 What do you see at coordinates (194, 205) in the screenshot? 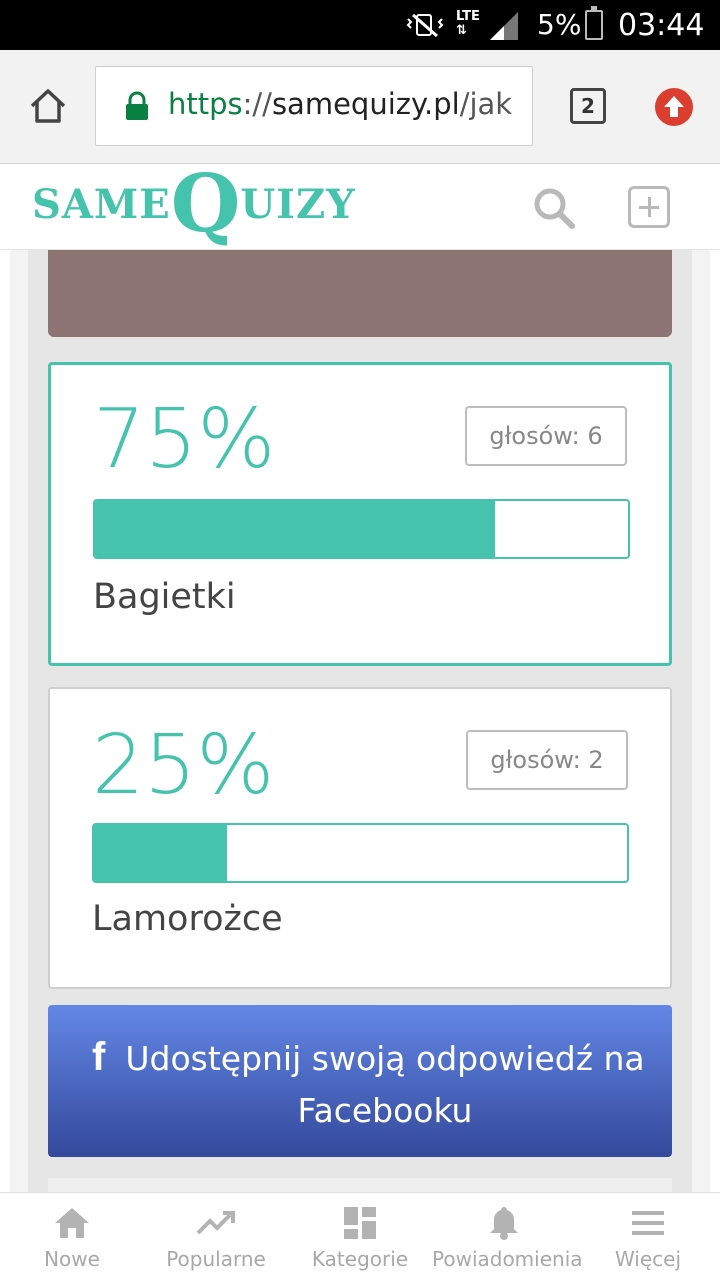
I see `samequizy-logo: SAMEQUIZY` at bounding box center [194, 205].